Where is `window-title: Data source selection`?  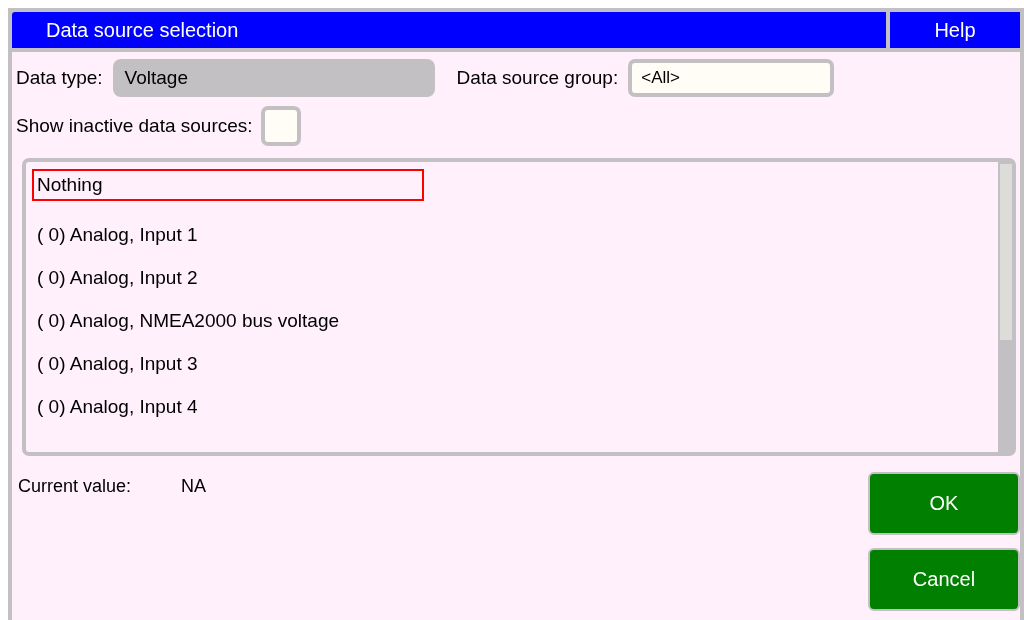 window-title: Data source selection is located at coordinates (449, 30).